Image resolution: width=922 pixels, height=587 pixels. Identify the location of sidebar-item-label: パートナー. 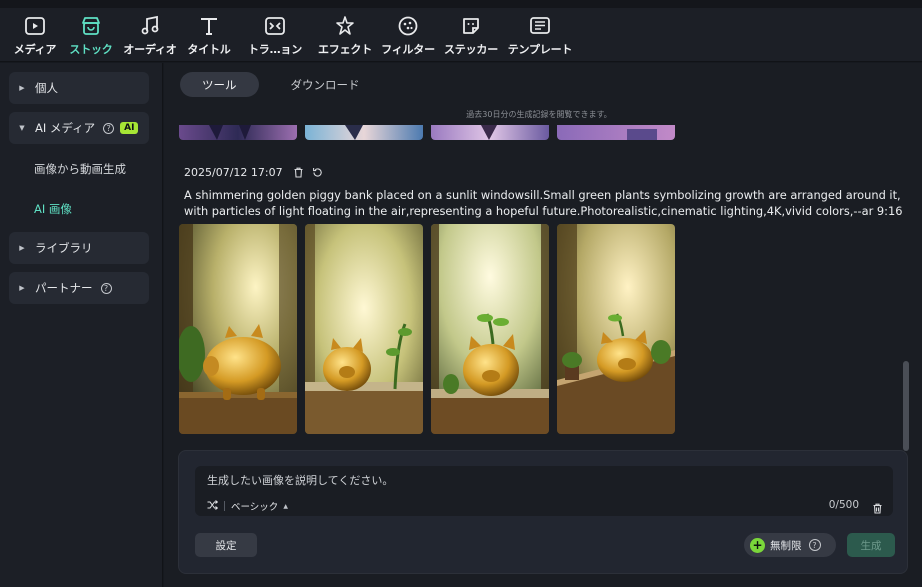
(64, 288).